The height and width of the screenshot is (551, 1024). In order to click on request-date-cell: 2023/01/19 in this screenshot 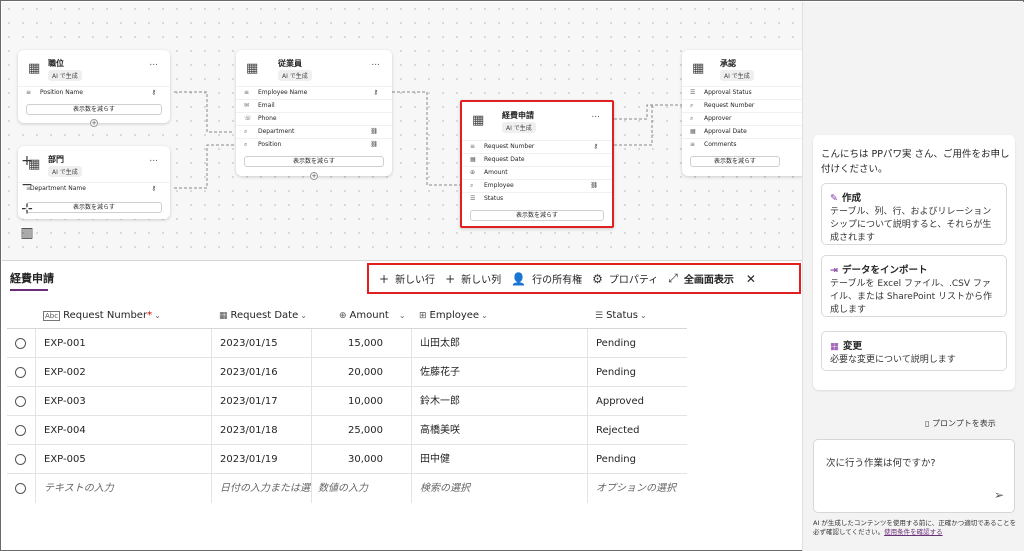, I will do `click(261, 459)`.